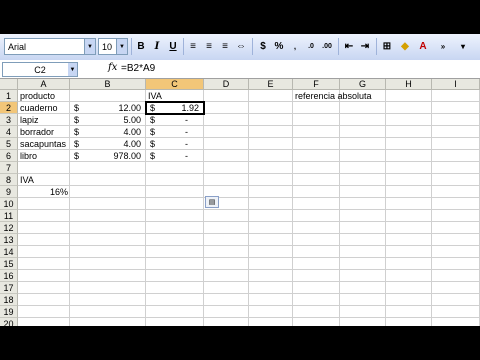 The height and width of the screenshot is (360, 480). I want to click on column-header-d: D, so click(226, 84).